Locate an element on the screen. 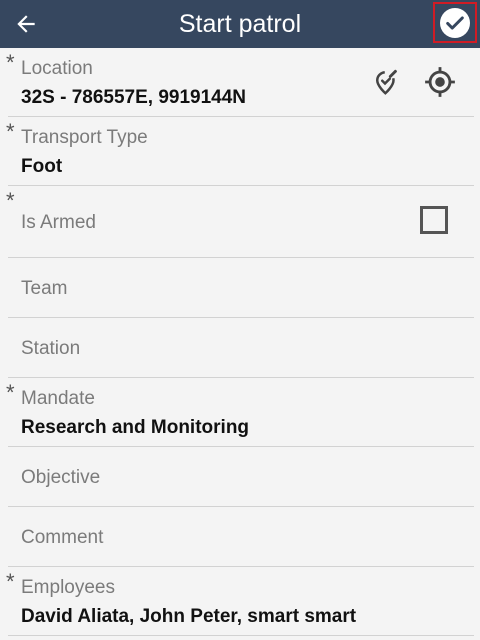  is-armed-checkbox is located at coordinates (434, 220).